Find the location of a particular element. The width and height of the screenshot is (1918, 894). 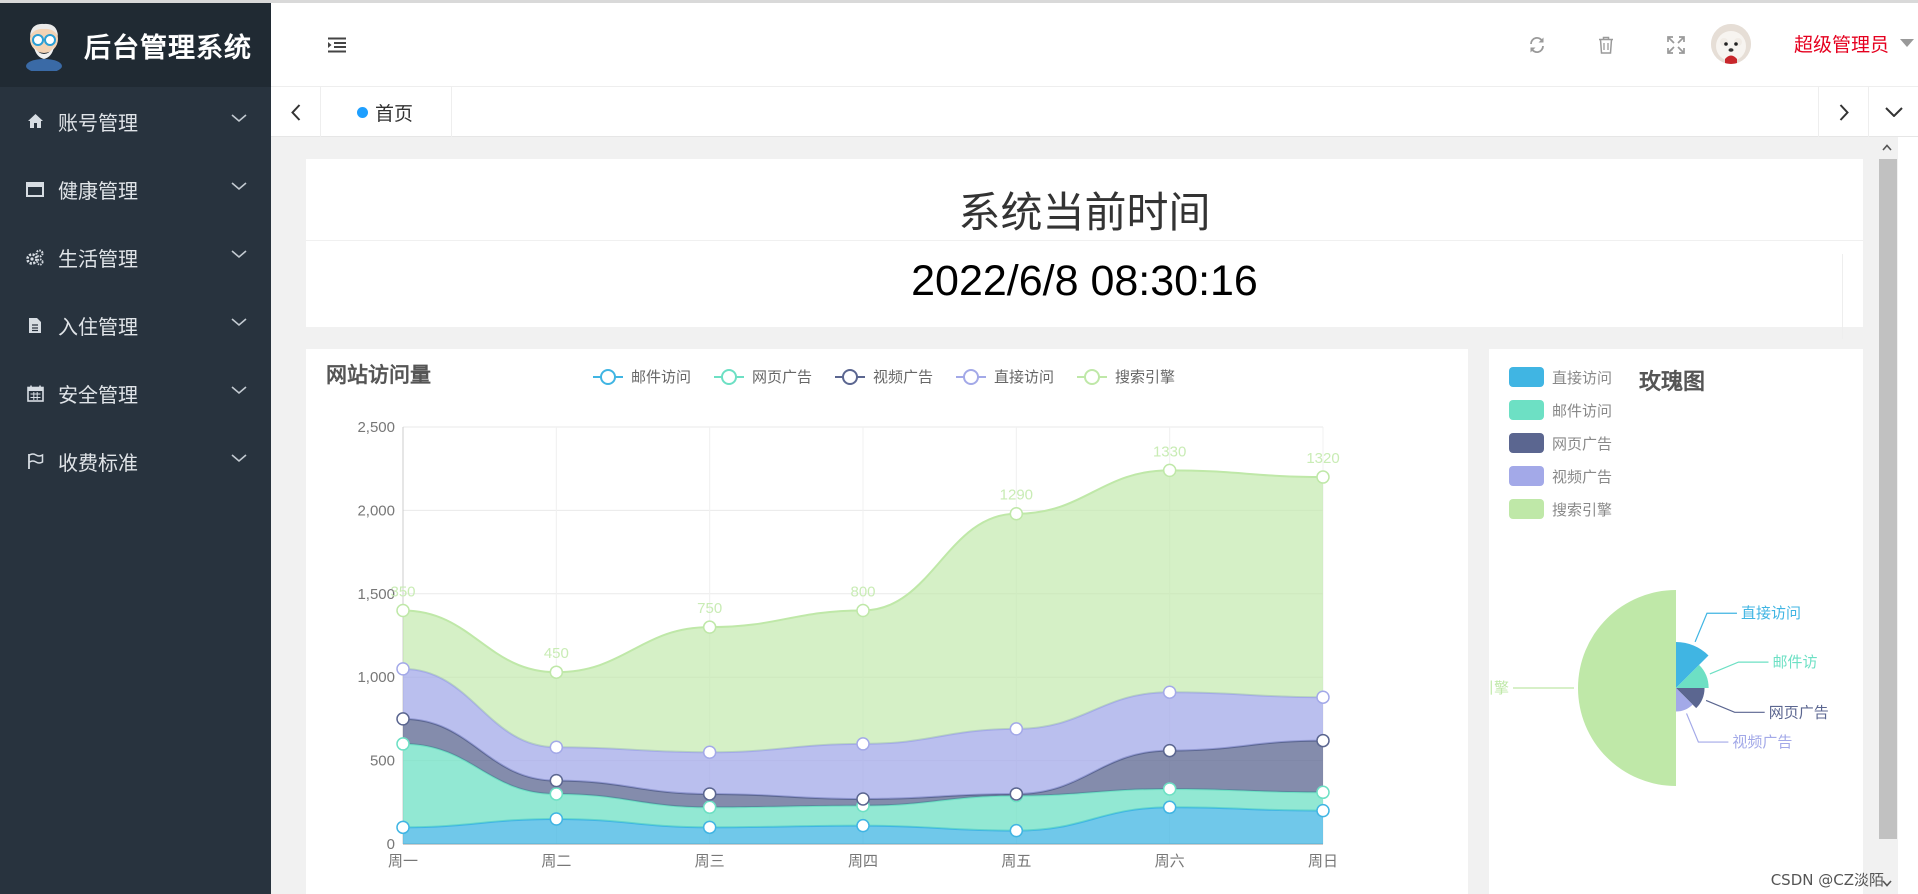

trash-icon is located at coordinates (1606, 45).